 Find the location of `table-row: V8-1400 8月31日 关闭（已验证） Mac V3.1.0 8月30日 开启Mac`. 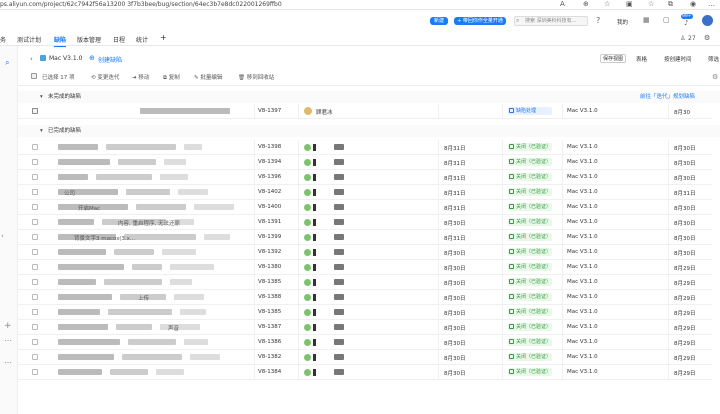

table-row: V8-1400 8月31日 关闭（已验证） Mac V3.1.0 8月30日 开启Mac is located at coordinates (365, 207).